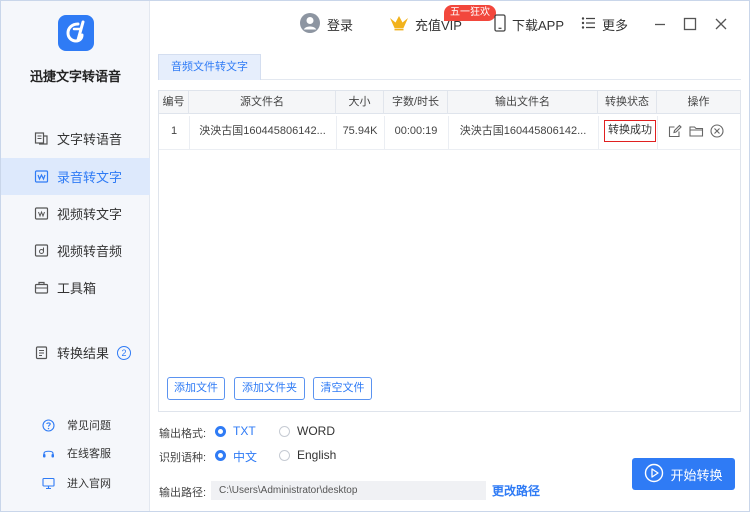 The width and height of the screenshot is (750, 512). I want to click on toolbox-icon, so click(41, 287).